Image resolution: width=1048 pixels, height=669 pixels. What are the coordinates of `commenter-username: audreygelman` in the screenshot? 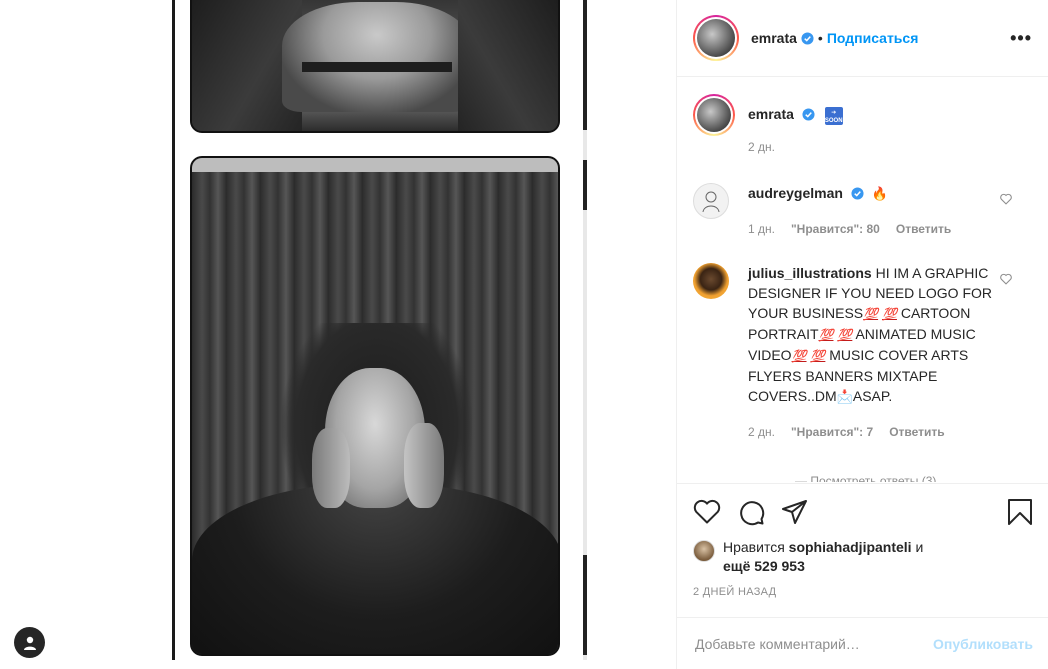 It's located at (795, 193).